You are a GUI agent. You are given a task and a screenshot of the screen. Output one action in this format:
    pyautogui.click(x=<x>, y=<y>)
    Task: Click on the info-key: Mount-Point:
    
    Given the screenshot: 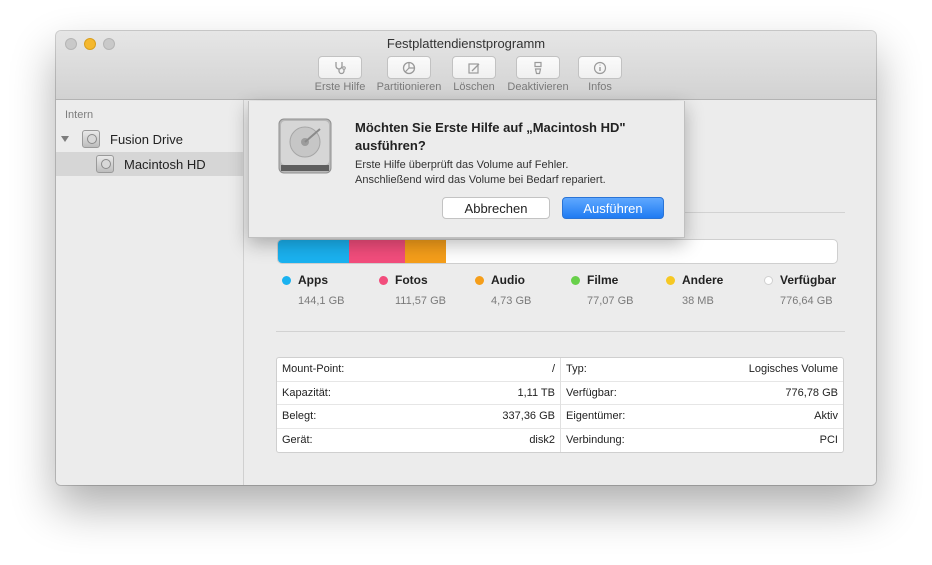 What is the action you would take?
    pyautogui.click(x=313, y=369)
    